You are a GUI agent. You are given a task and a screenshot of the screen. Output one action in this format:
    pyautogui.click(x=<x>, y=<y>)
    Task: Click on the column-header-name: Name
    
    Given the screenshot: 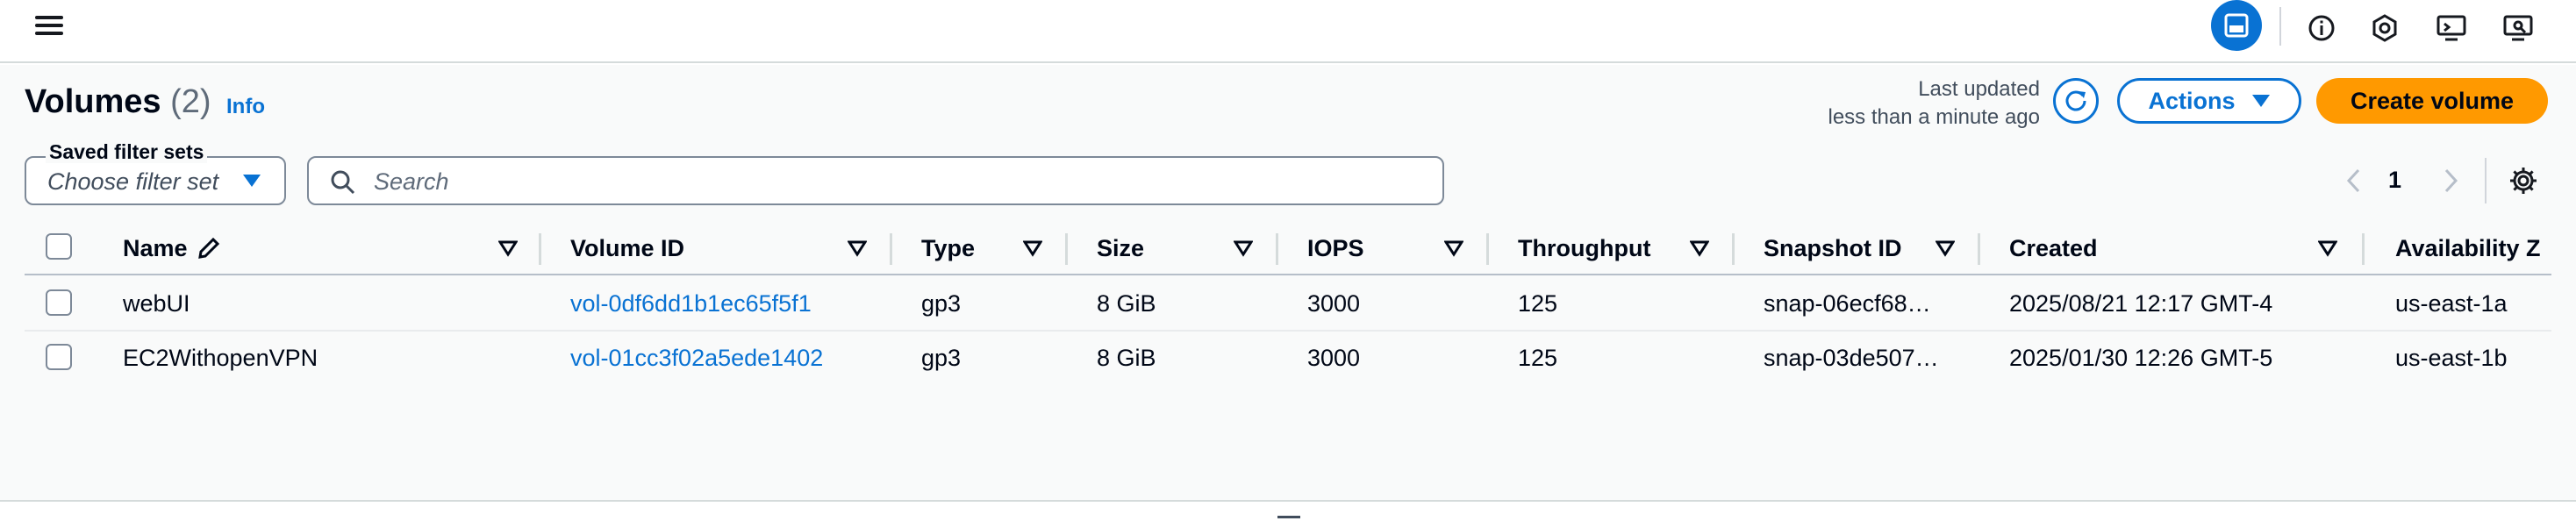 What is the action you would take?
    pyautogui.click(x=172, y=248)
    